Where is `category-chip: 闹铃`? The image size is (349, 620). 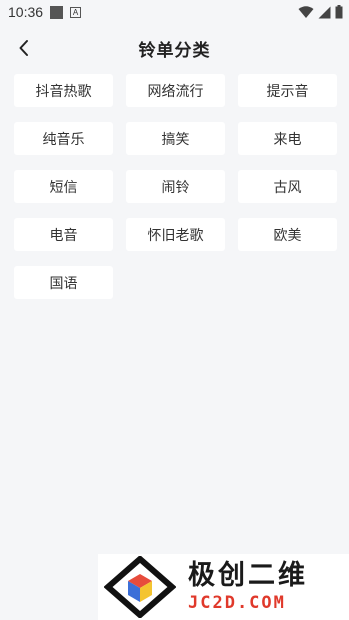
category-chip: 闹铃 is located at coordinates (175, 186).